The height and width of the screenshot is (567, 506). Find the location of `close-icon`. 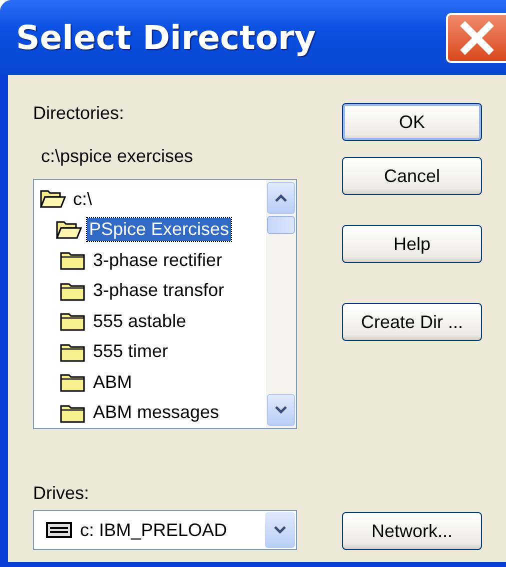

close-icon is located at coordinates (477, 37).